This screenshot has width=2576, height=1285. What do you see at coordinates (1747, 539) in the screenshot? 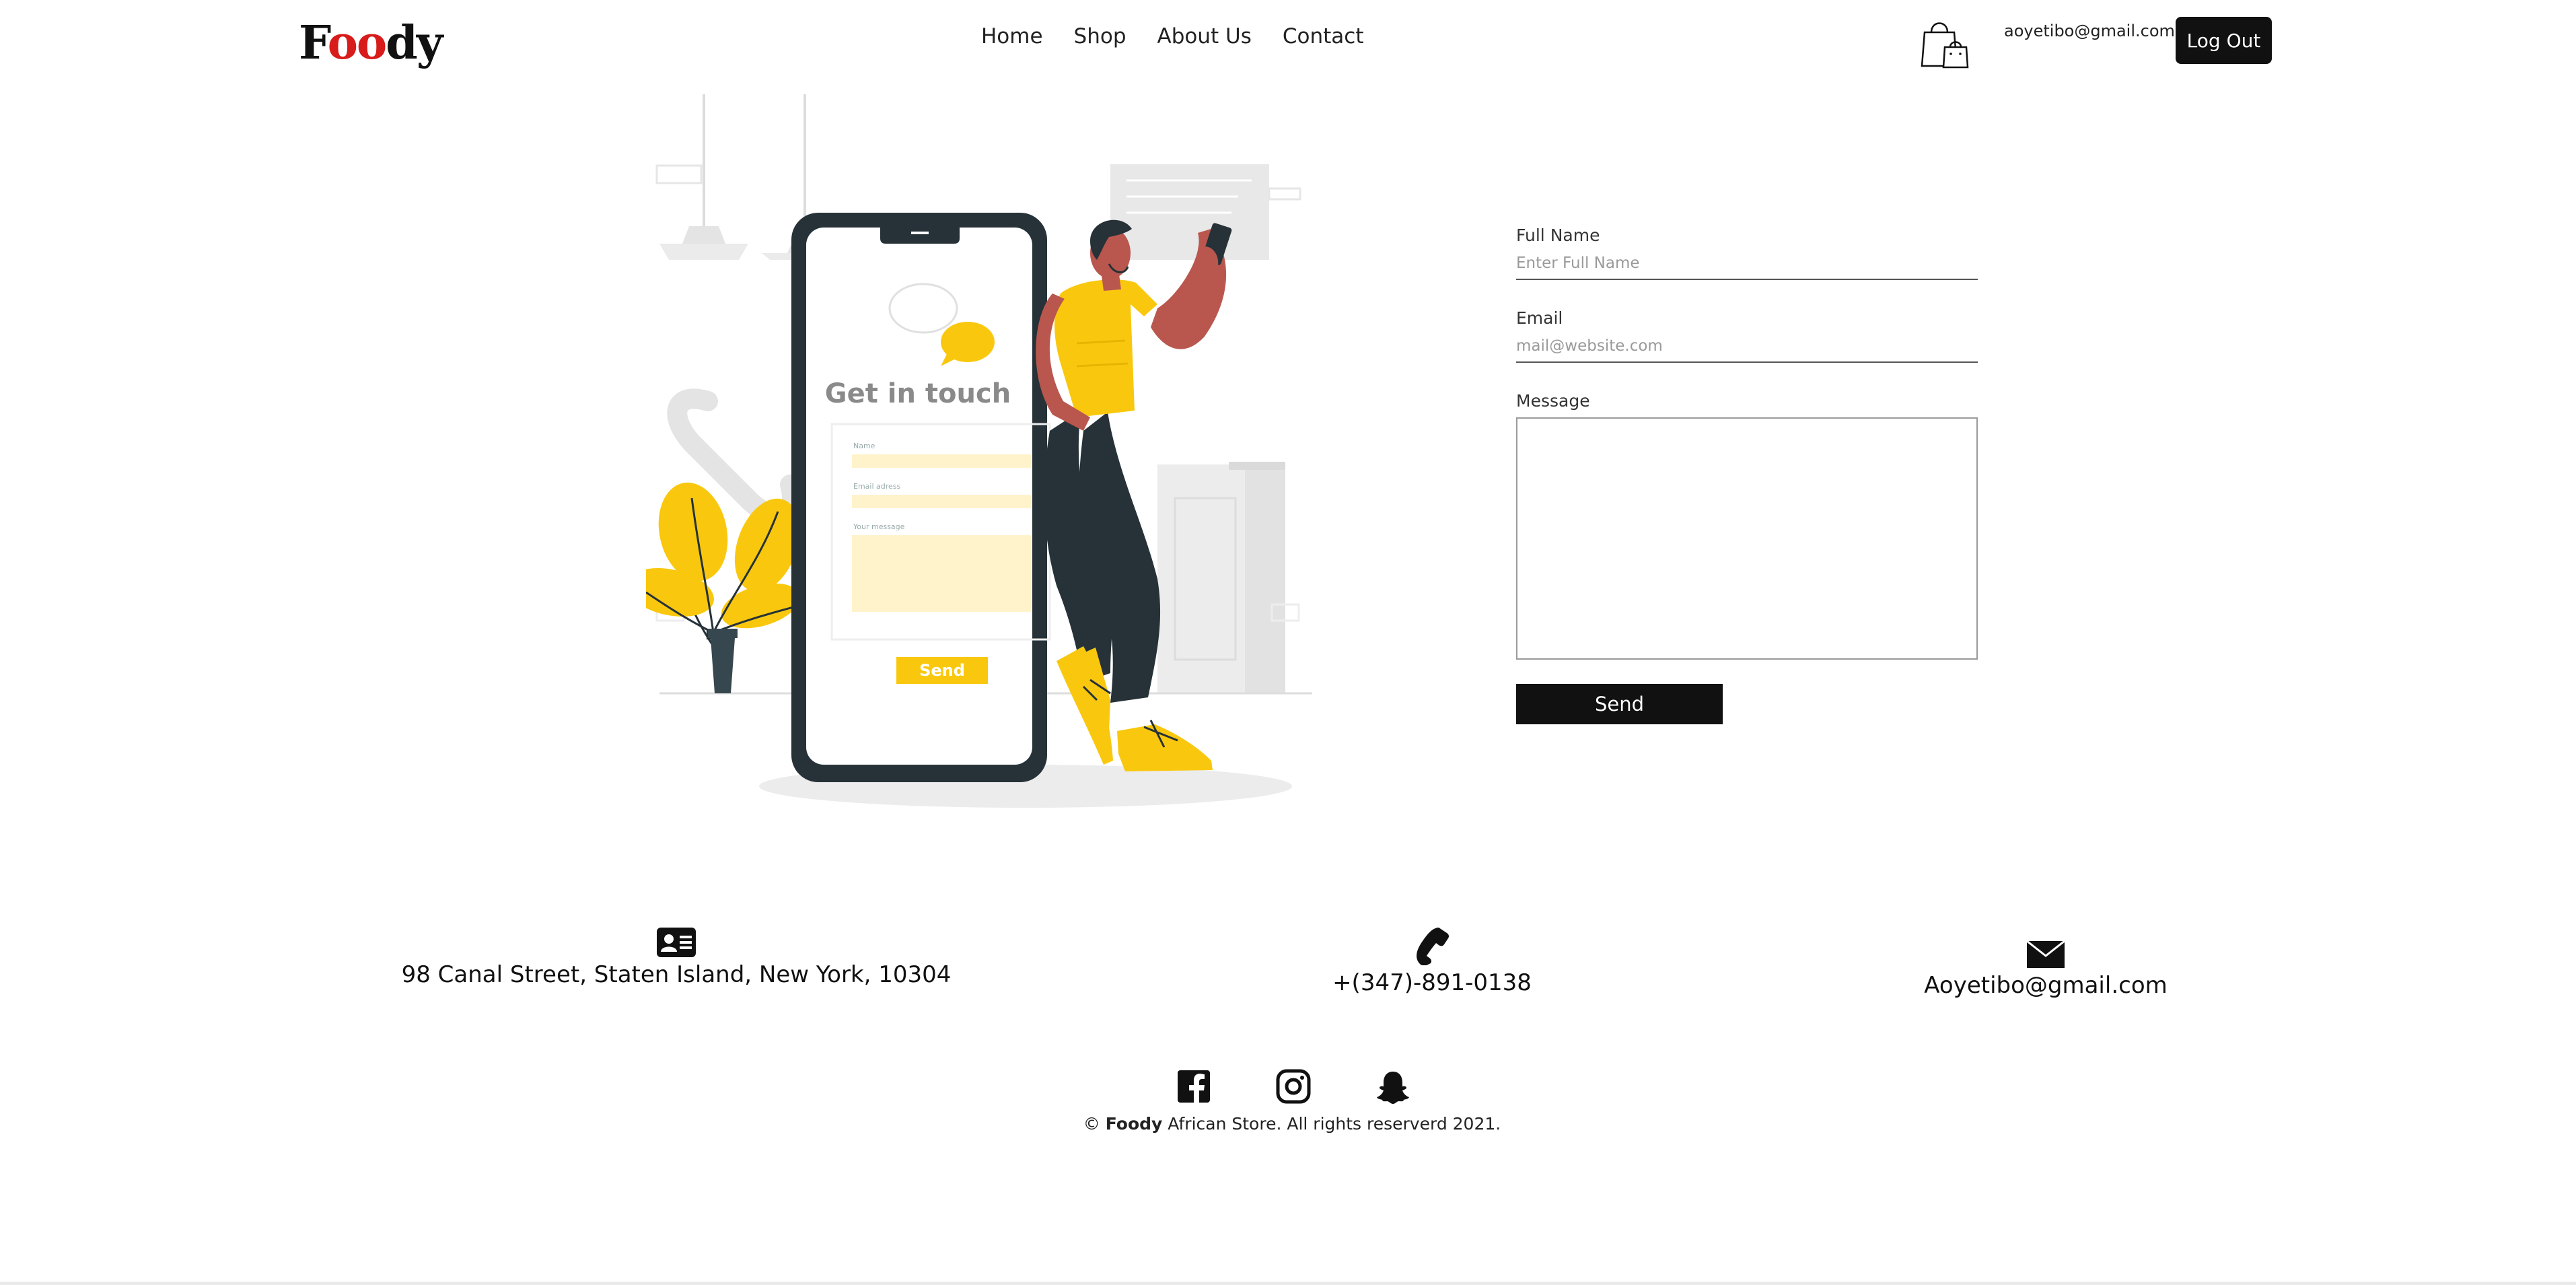
I see `message-textarea` at bounding box center [1747, 539].